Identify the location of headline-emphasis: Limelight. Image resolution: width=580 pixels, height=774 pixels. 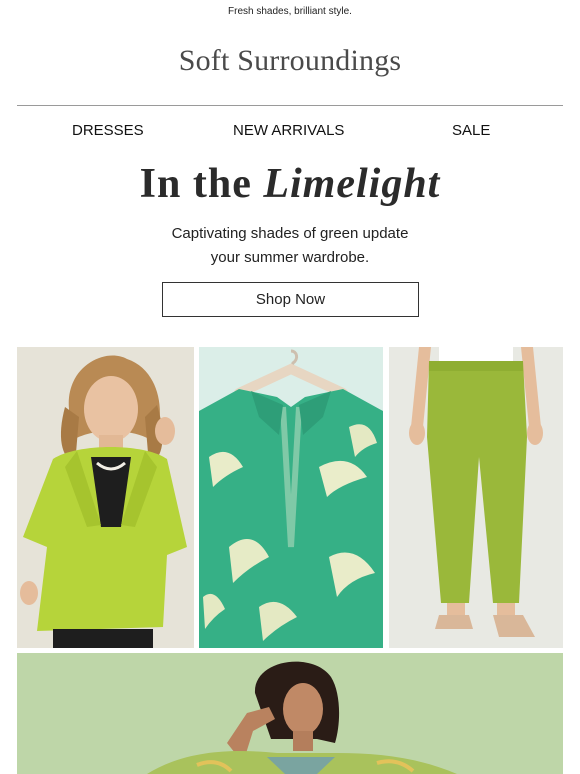
(352, 184).